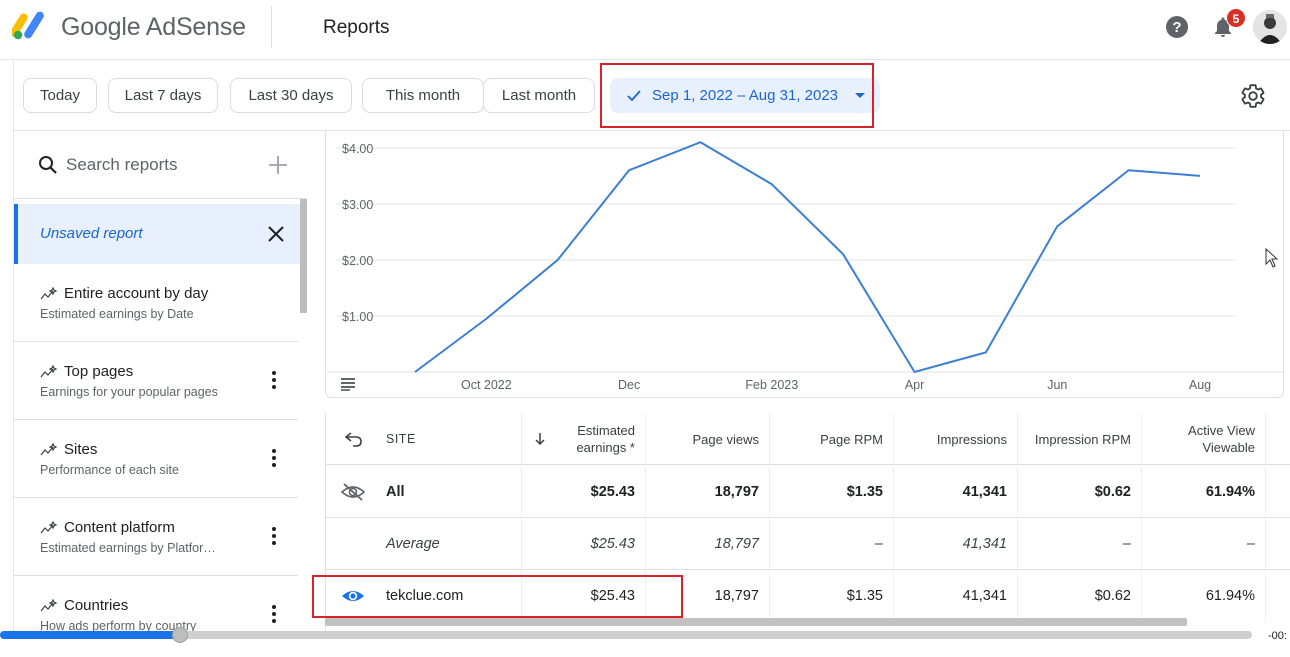 This screenshot has width=1290, height=657. What do you see at coordinates (278, 165) in the screenshot?
I see `add-report-icon` at bounding box center [278, 165].